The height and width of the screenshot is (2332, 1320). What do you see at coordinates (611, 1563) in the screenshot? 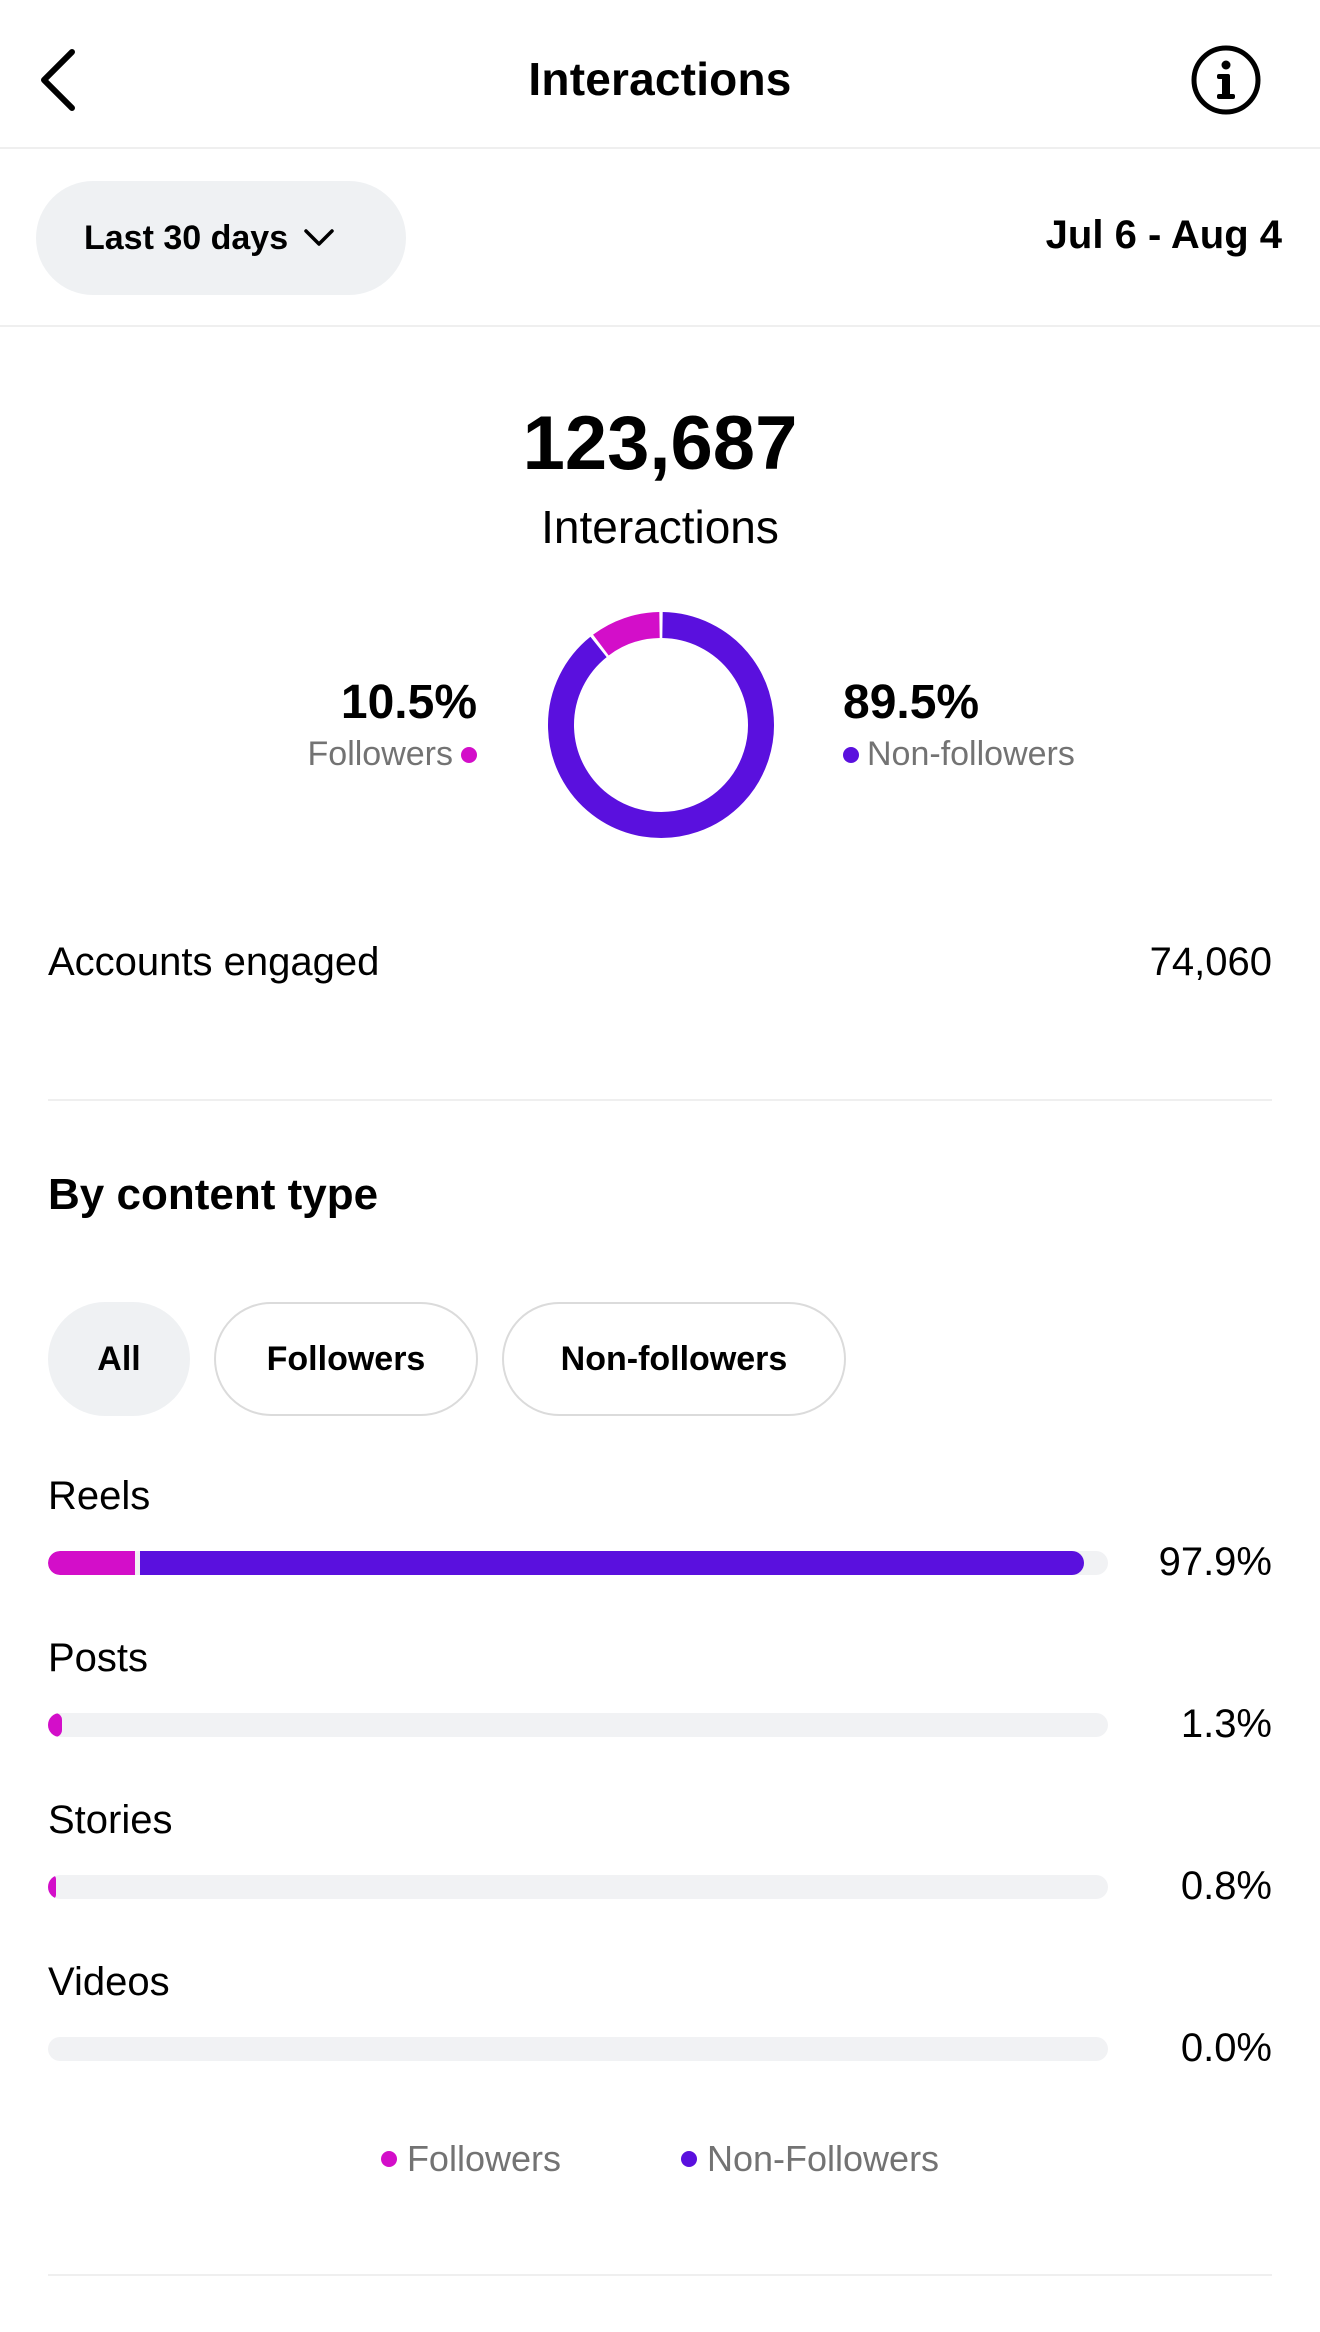
I see `bar-reels-non-followers` at bounding box center [611, 1563].